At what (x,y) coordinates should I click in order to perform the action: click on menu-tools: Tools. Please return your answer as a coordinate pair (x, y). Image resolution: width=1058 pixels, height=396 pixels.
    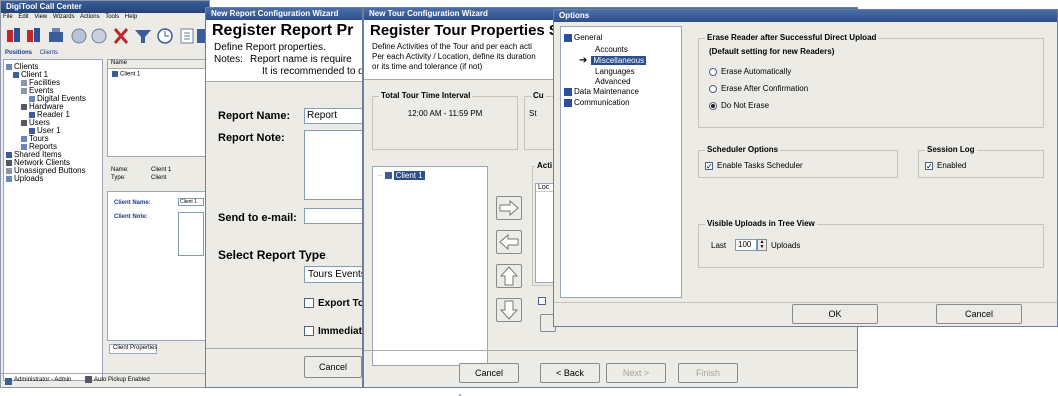
    Looking at the image, I should click on (112, 17).